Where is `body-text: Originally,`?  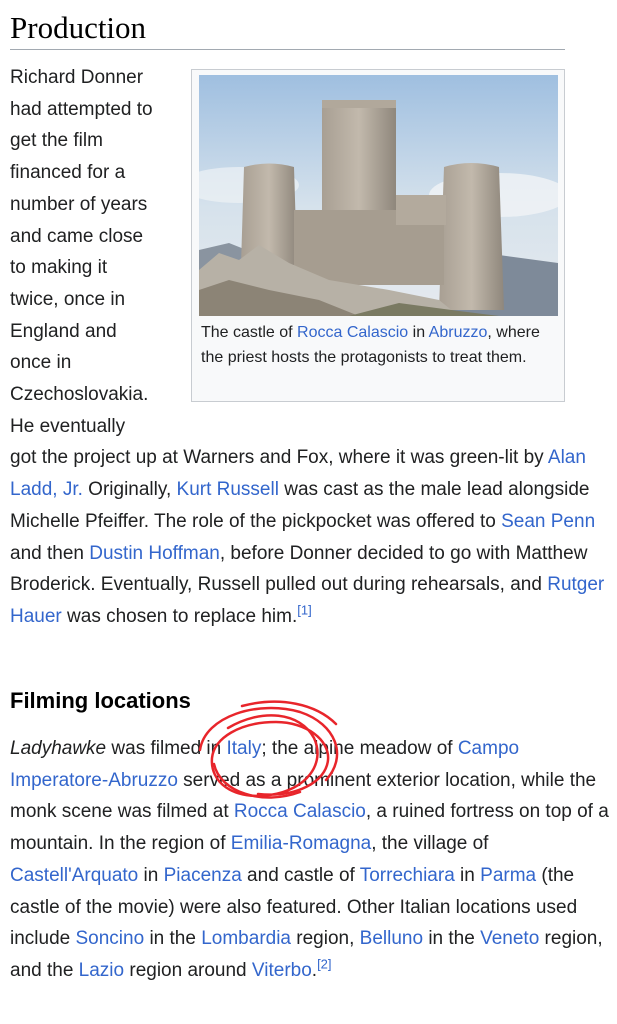
body-text: Originally, is located at coordinates (129, 490).